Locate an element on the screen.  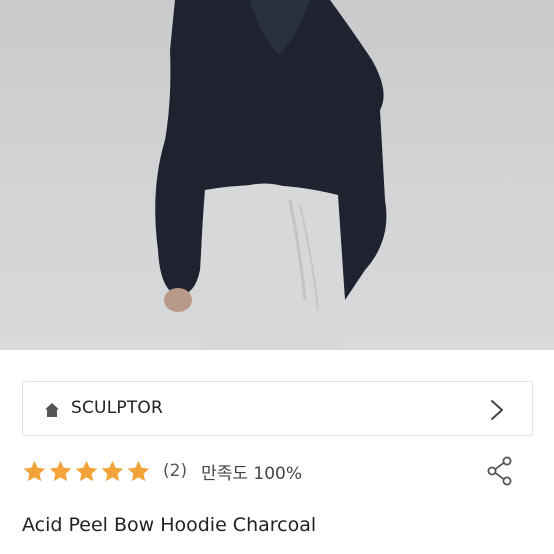
satisfaction-text: 만족도 100% is located at coordinates (252, 473).